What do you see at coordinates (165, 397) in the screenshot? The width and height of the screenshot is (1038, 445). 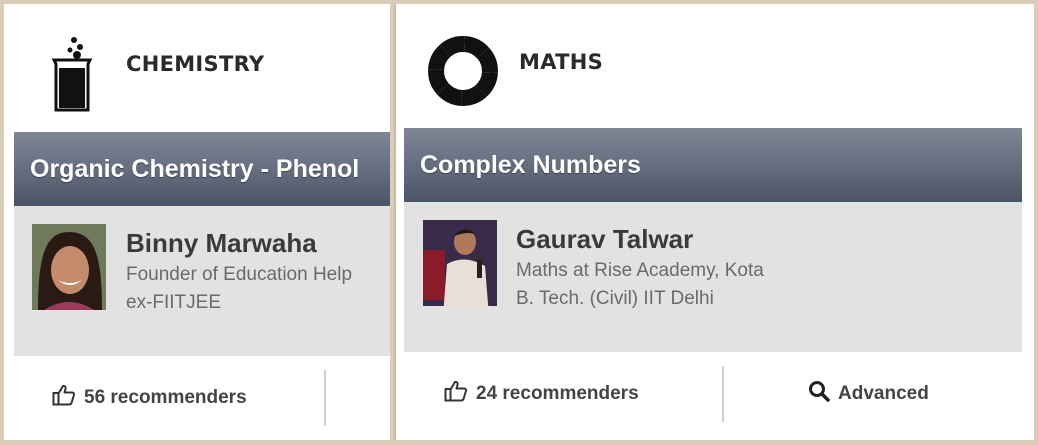 I see `recommenders-count: 56 recommenders` at bounding box center [165, 397].